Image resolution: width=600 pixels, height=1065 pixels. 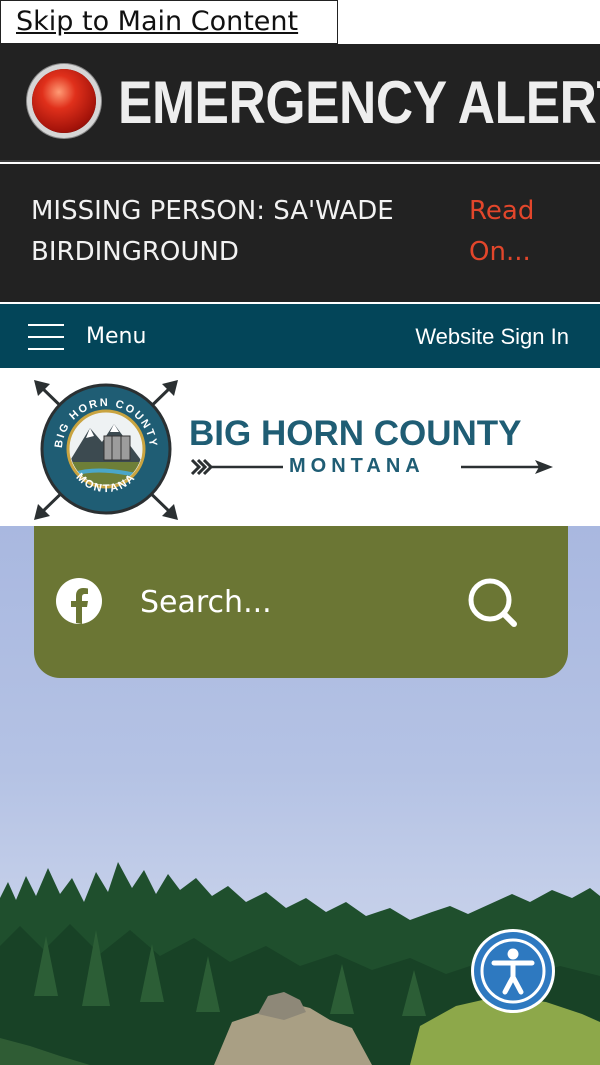 I want to click on search-panel, so click(x=301, y=602).